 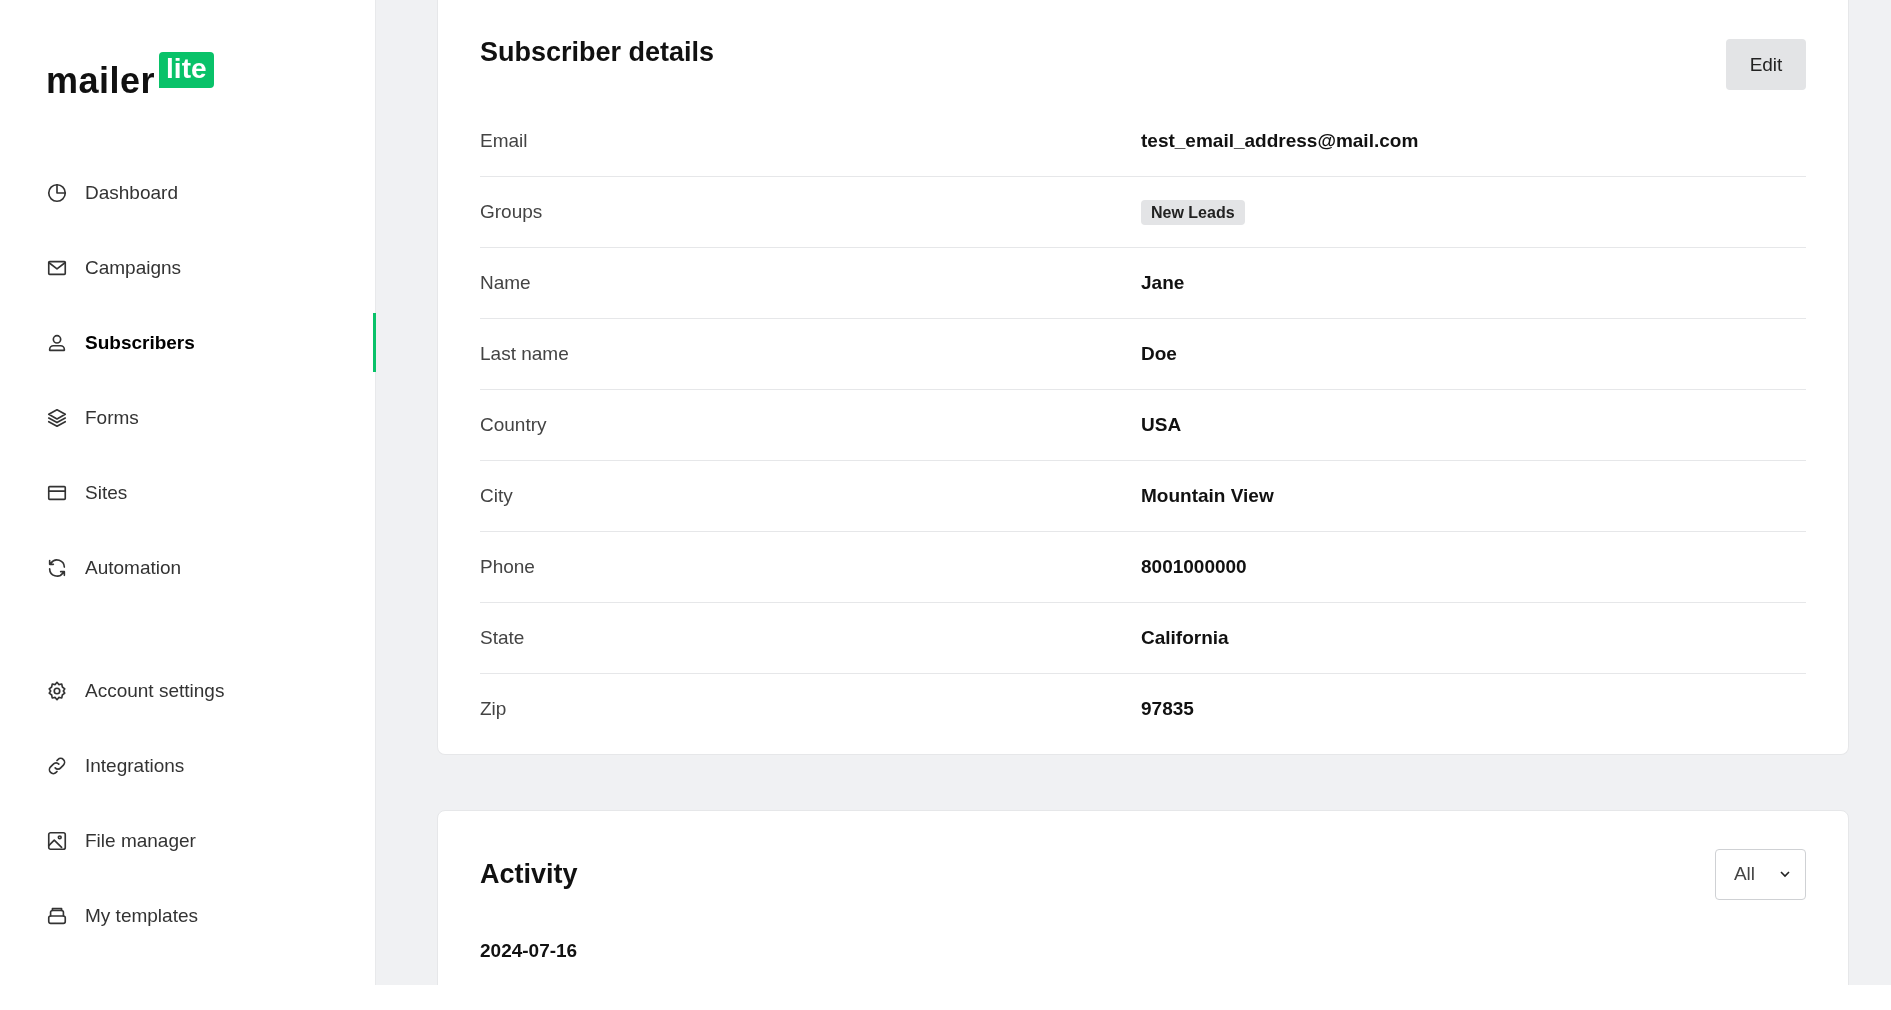 What do you see at coordinates (187, 765) in the screenshot?
I see `sidebar-item: Integrations` at bounding box center [187, 765].